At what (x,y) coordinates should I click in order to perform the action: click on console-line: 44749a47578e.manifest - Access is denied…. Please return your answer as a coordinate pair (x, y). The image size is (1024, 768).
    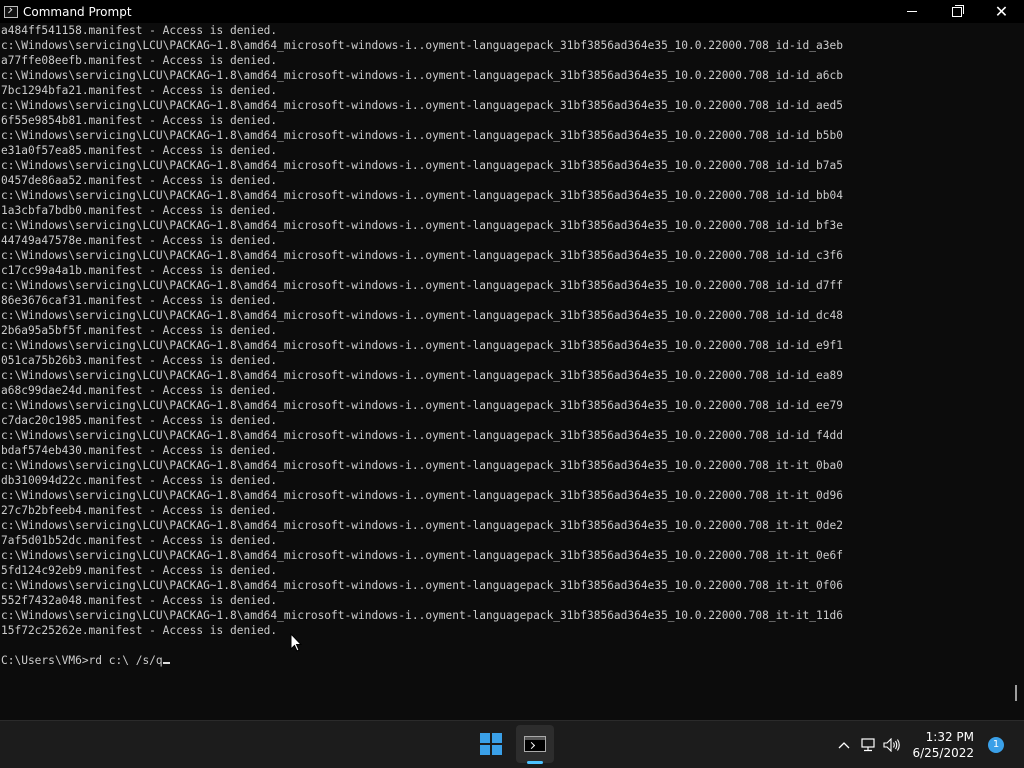
    Looking at the image, I should click on (139, 240).